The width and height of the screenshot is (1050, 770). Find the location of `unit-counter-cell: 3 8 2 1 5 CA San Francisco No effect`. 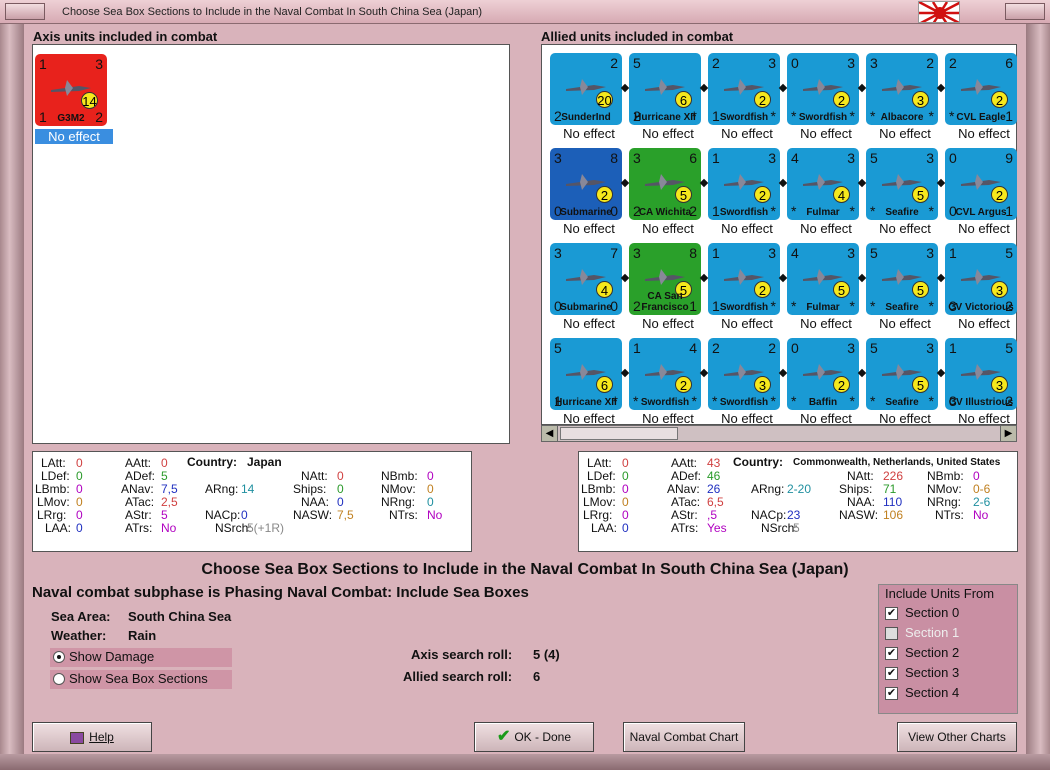

unit-counter-cell: 3 8 2 1 5 CA San Francisco No effect is located at coordinates (663, 290).